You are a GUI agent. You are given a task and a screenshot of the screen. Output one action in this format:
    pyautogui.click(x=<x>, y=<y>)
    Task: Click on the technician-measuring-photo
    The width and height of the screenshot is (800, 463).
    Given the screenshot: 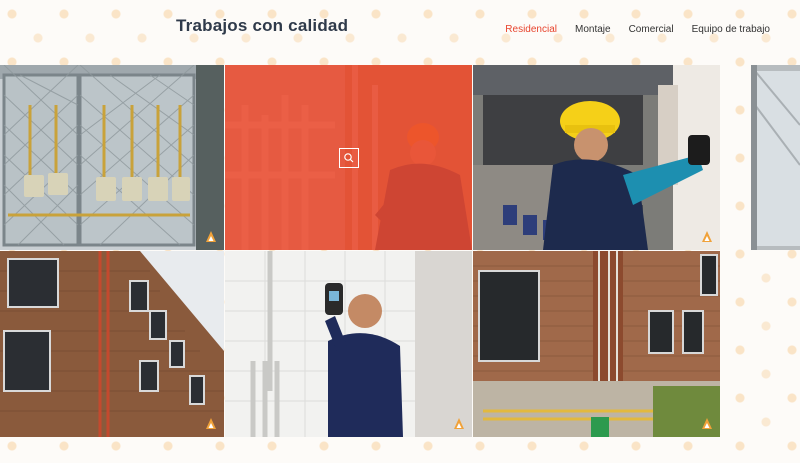 What is the action you would take?
    pyautogui.click(x=348, y=344)
    